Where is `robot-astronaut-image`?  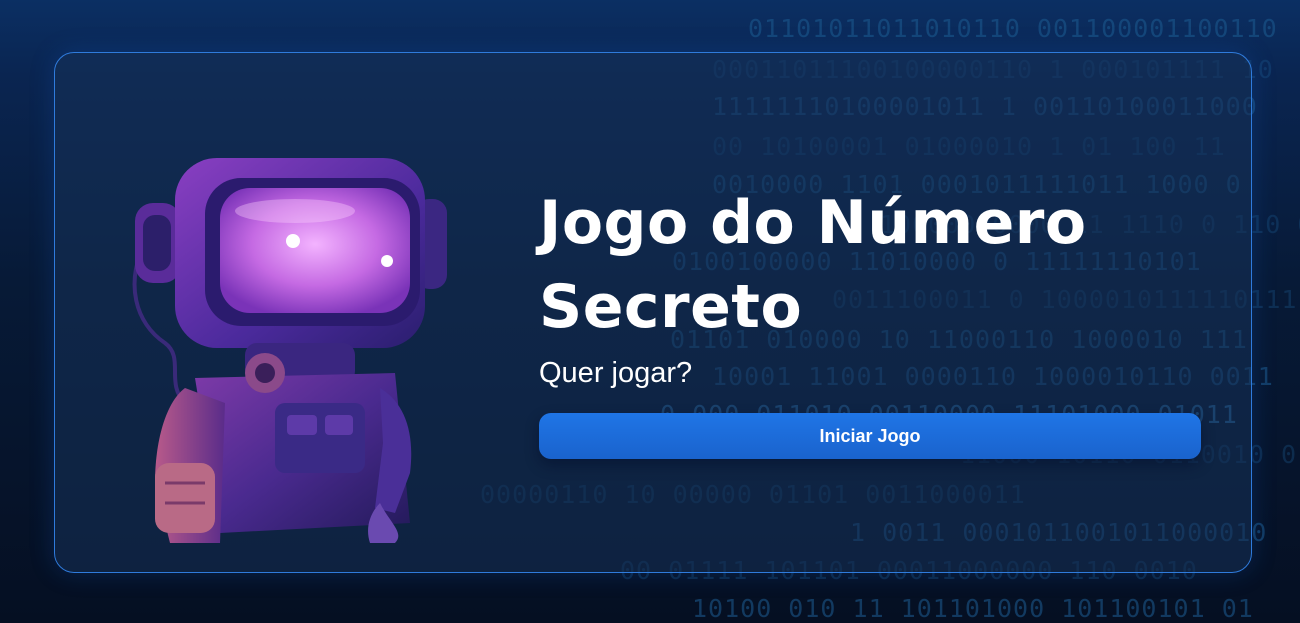
robot-astronaut-image is located at coordinates (289, 350).